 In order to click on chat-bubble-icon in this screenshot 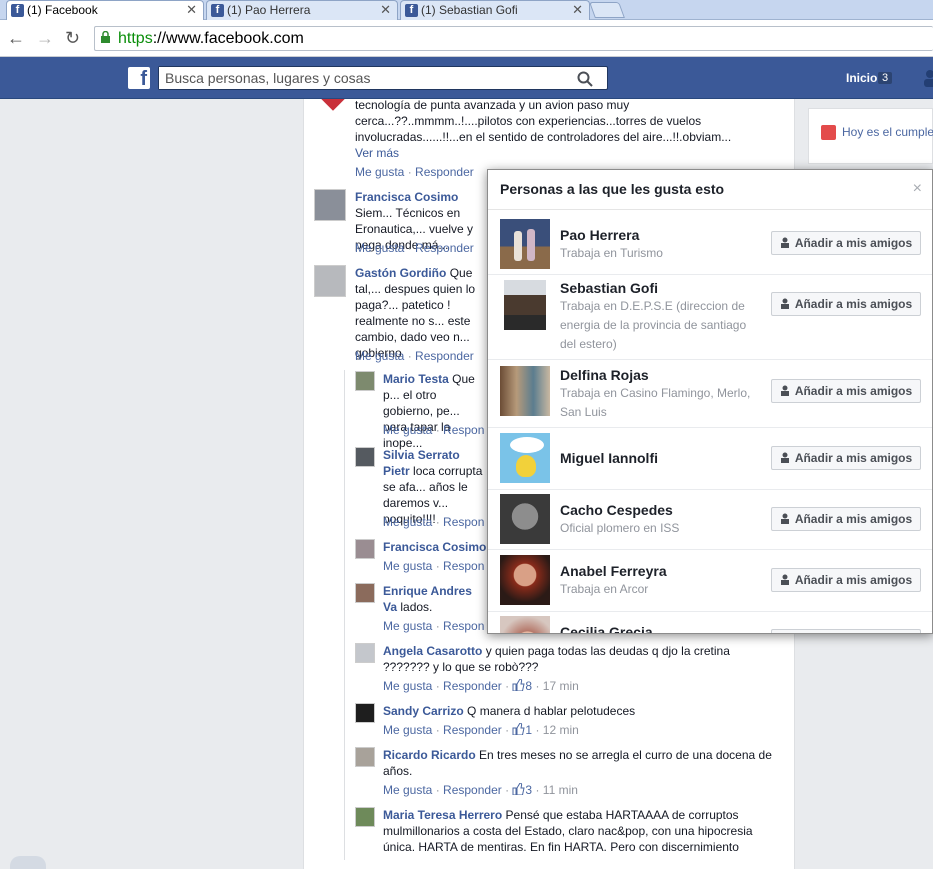, I will do `click(28, 862)`.